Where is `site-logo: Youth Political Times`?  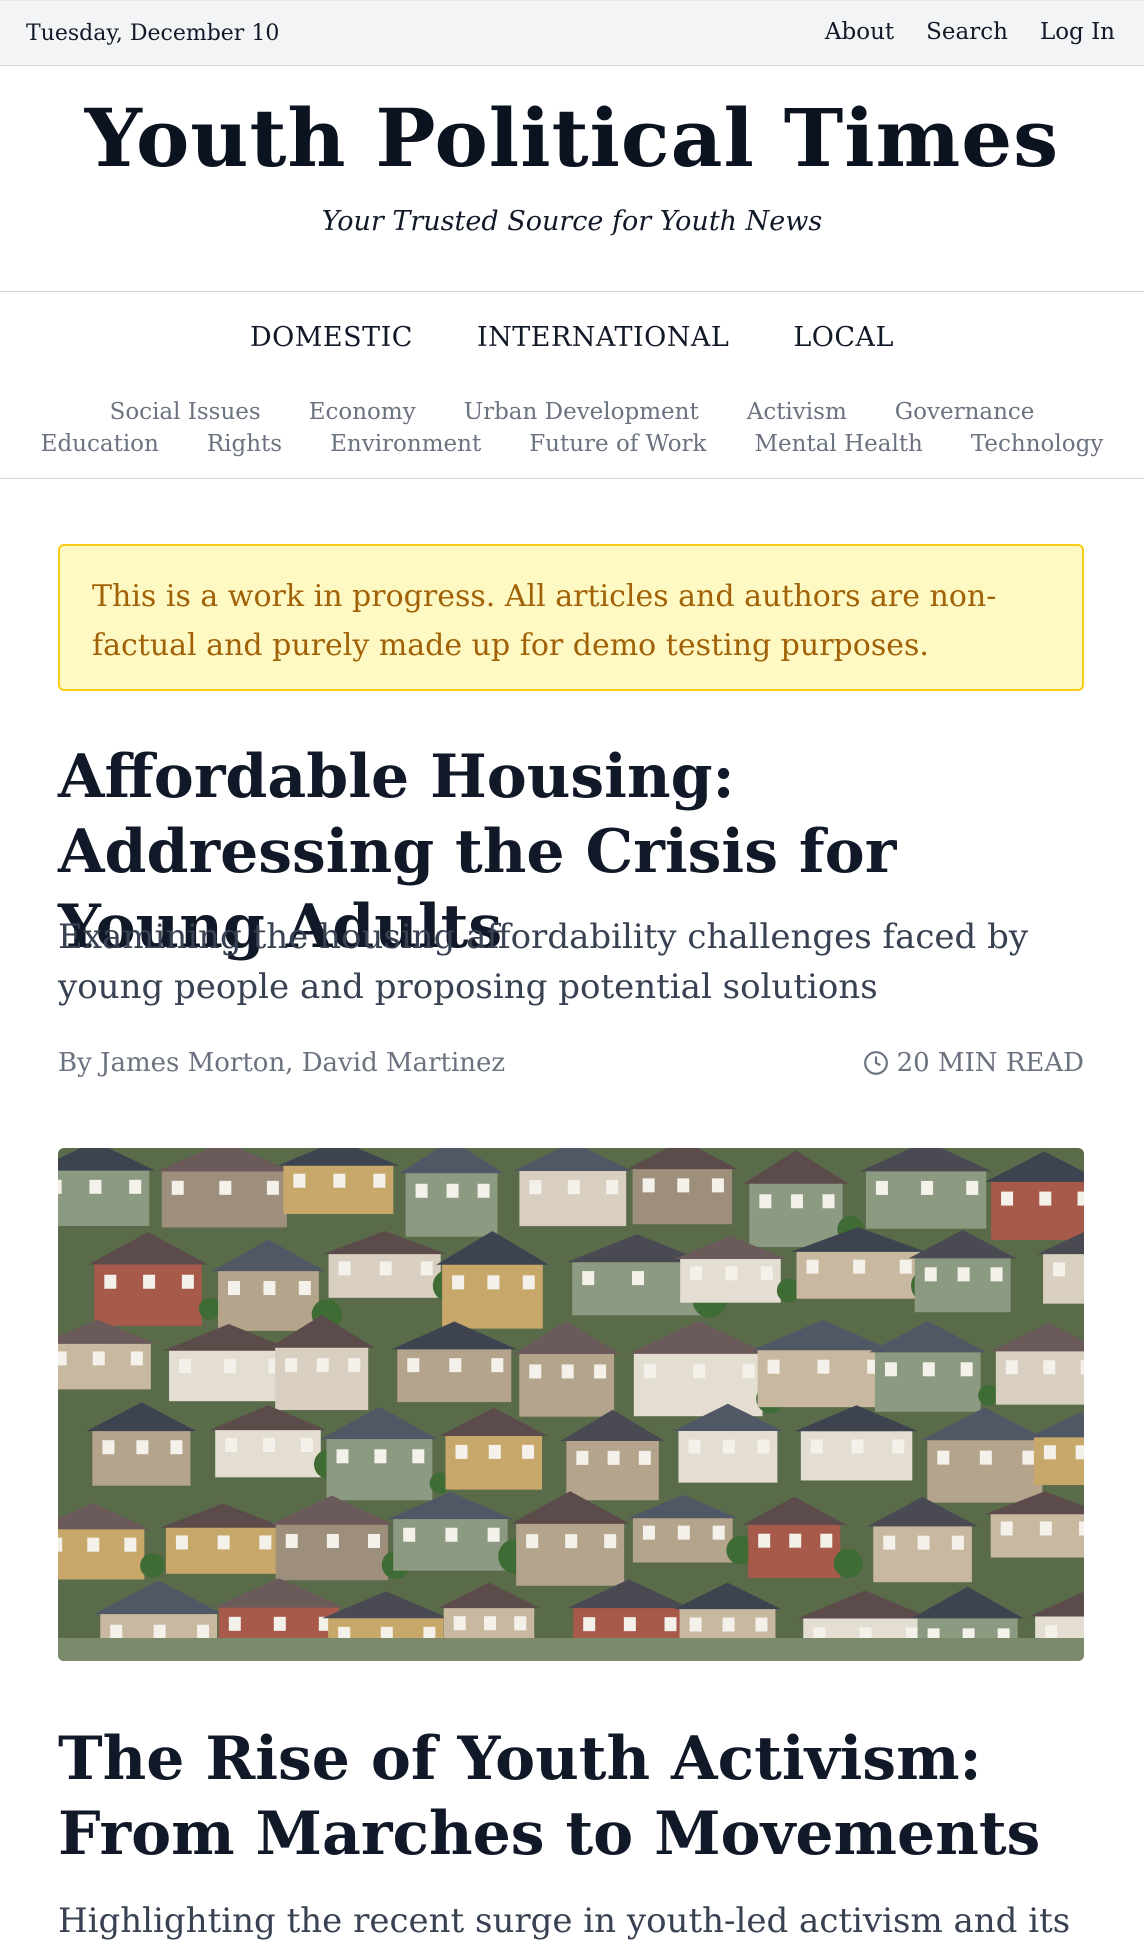 site-logo: Youth Political Times is located at coordinates (572, 138).